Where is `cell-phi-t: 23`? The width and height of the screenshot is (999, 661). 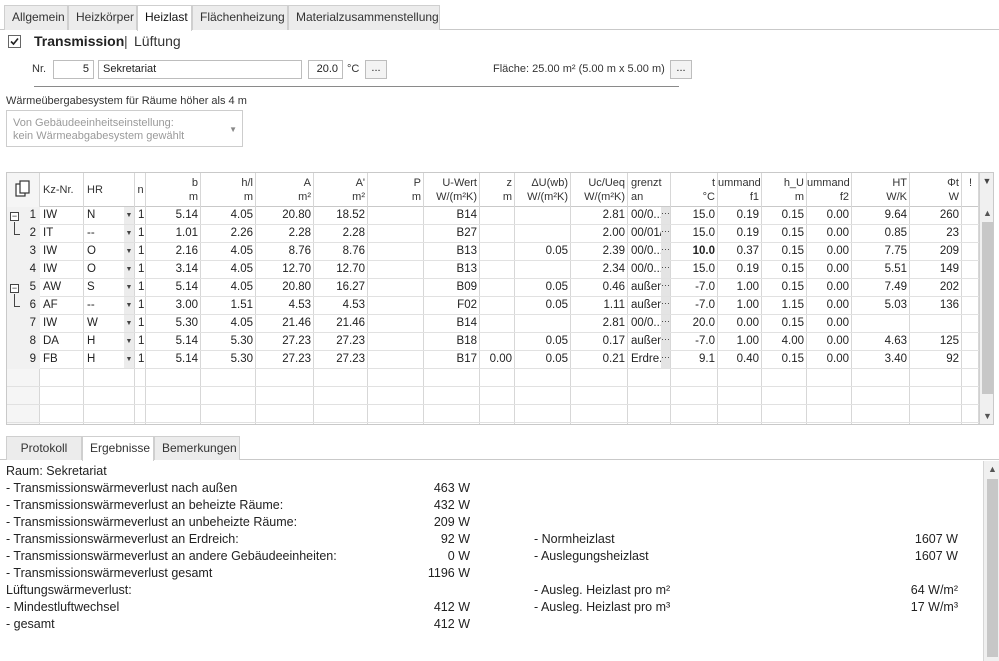 cell-phi-t: 23 is located at coordinates (936, 234).